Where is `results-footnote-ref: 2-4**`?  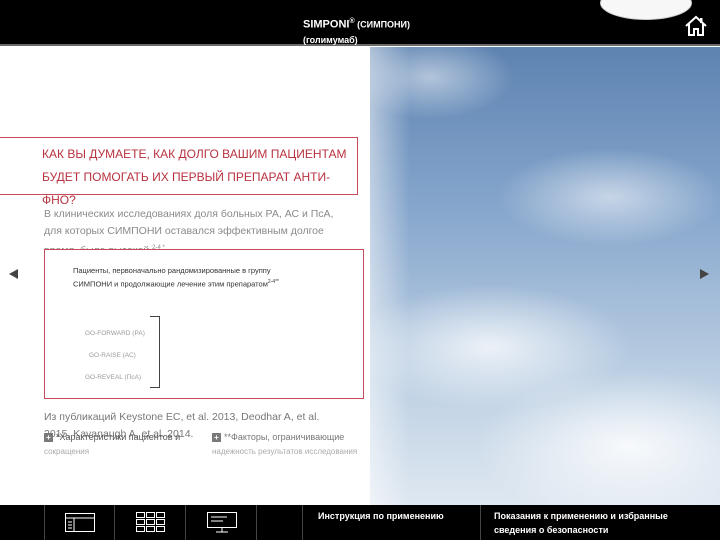 results-footnote-ref: 2-4** is located at coordinates (273, 281).